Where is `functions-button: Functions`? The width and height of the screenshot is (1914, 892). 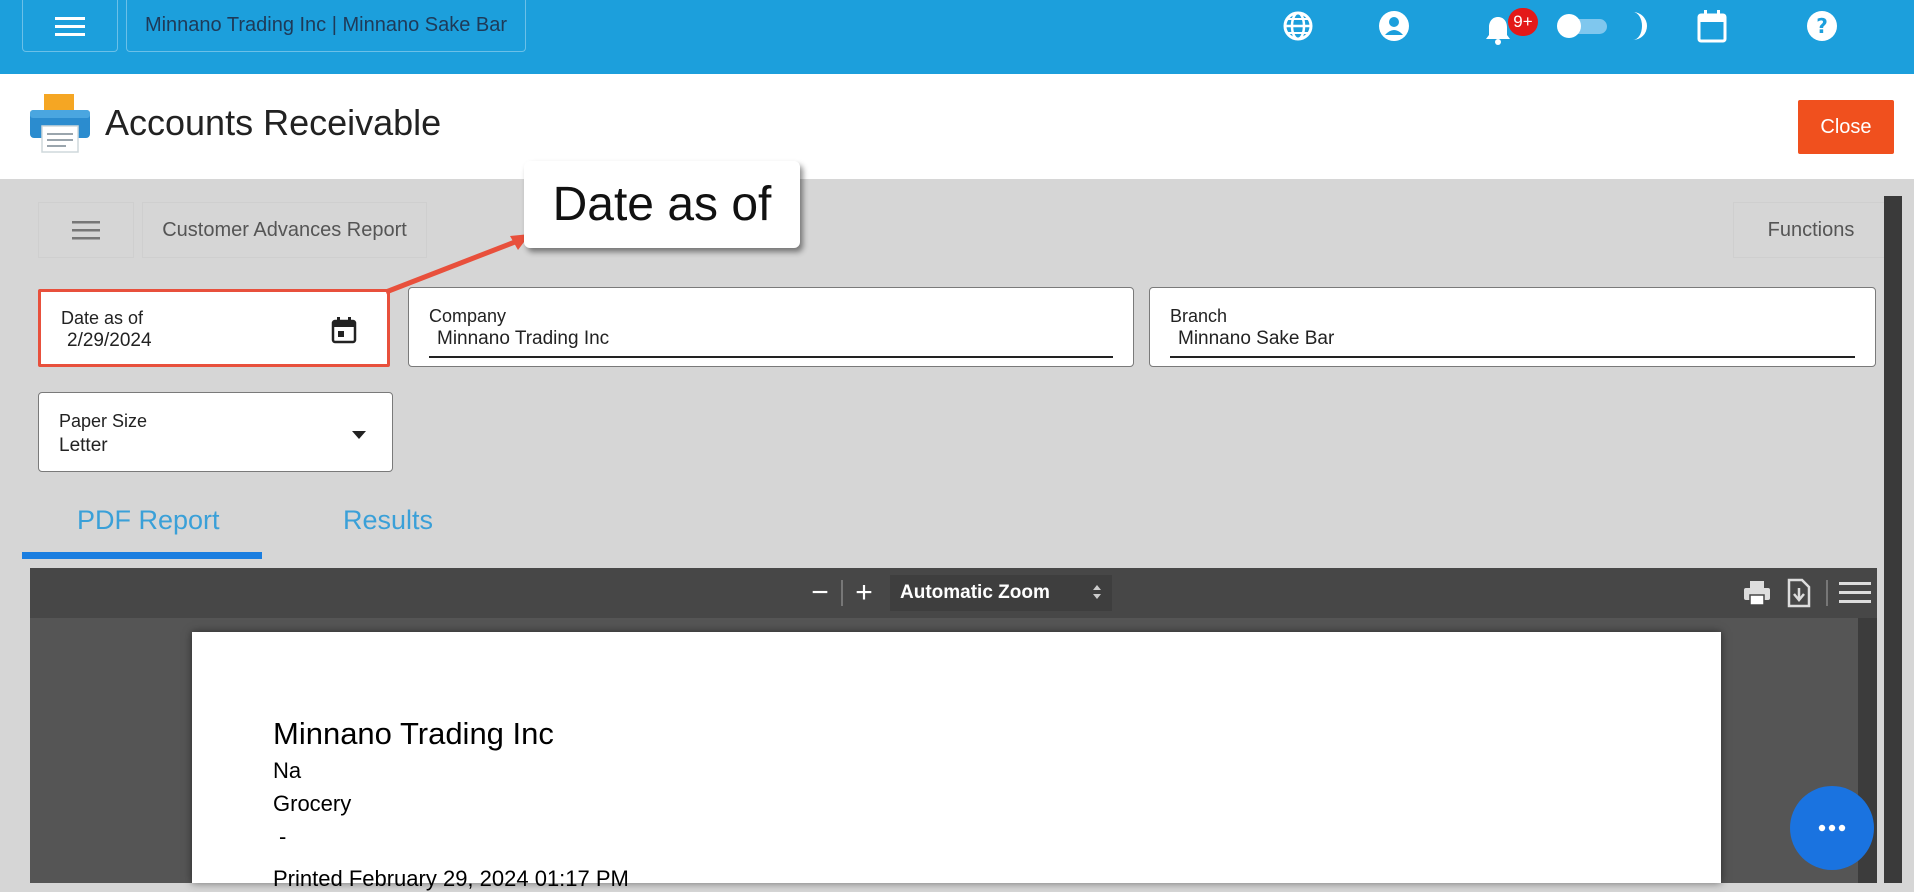
functions-button: Functions is located at coordinates (1811, 230).